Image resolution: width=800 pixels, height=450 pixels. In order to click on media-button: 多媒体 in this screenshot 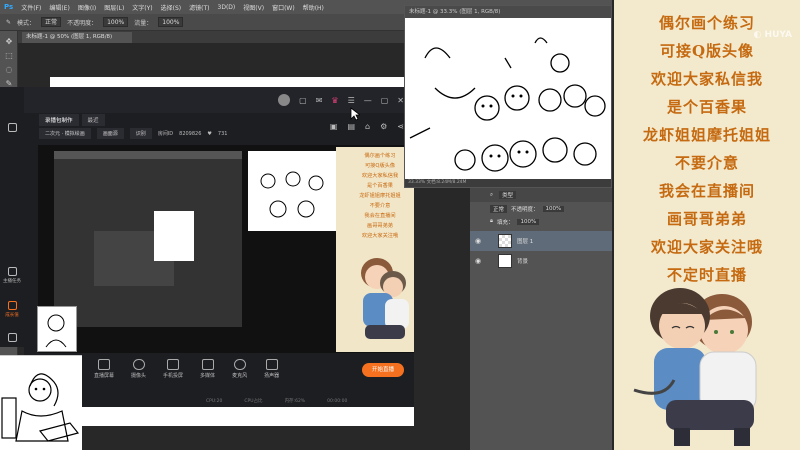, I will do `click(207, 376)`.